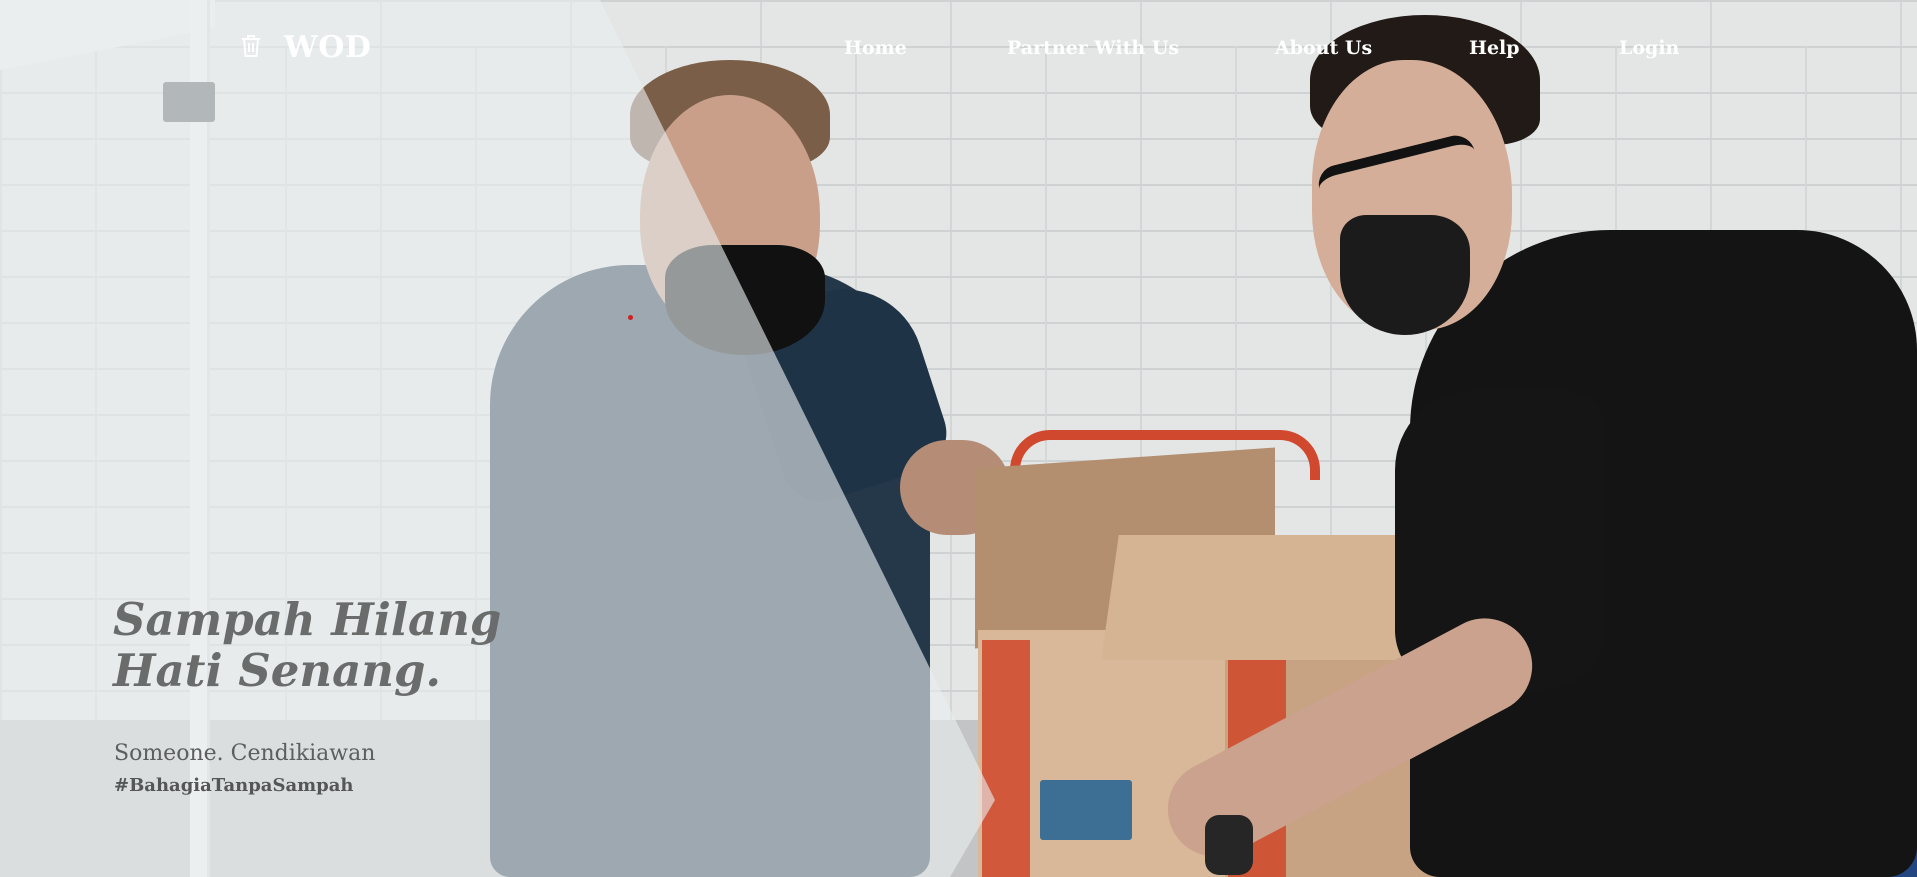  I want to click on hero-headline: Sampah Hilang Hati Senang., so click(333, 645).